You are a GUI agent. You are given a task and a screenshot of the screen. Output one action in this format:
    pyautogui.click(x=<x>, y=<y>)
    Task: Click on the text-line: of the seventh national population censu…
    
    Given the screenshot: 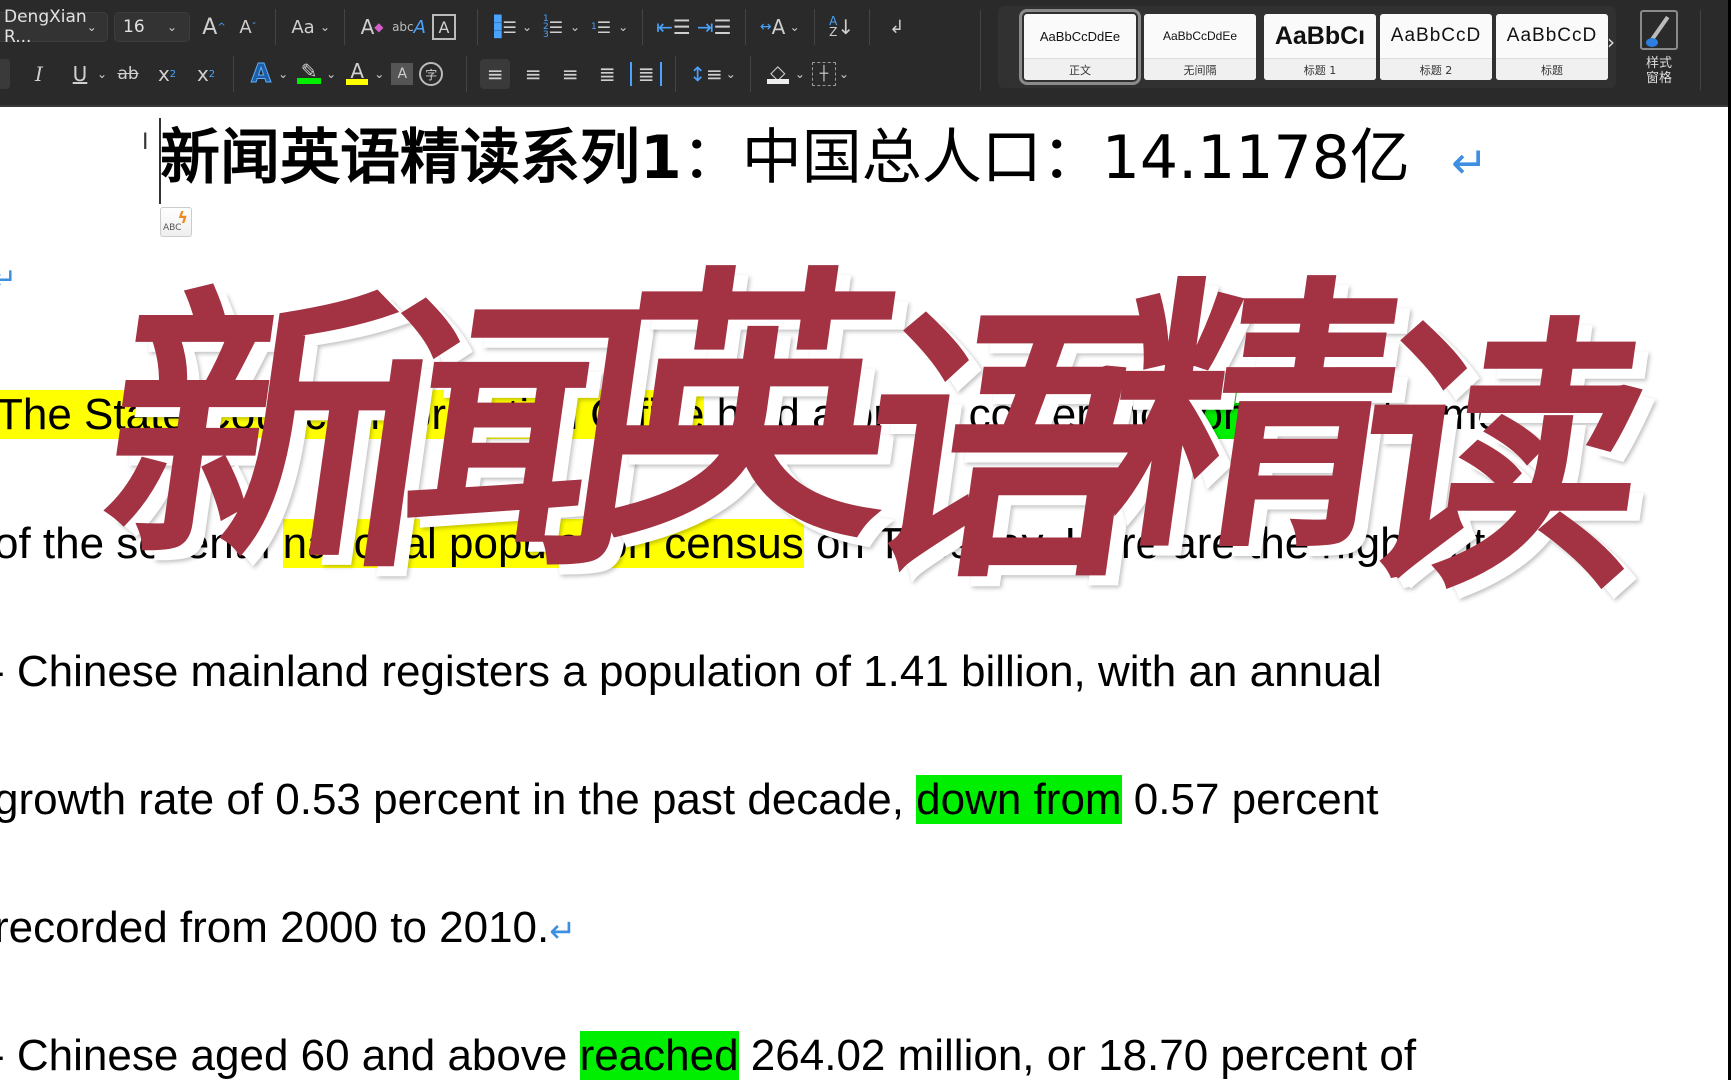 What is the action you would take?
    pyautogui.click(x=773, y=545)
    